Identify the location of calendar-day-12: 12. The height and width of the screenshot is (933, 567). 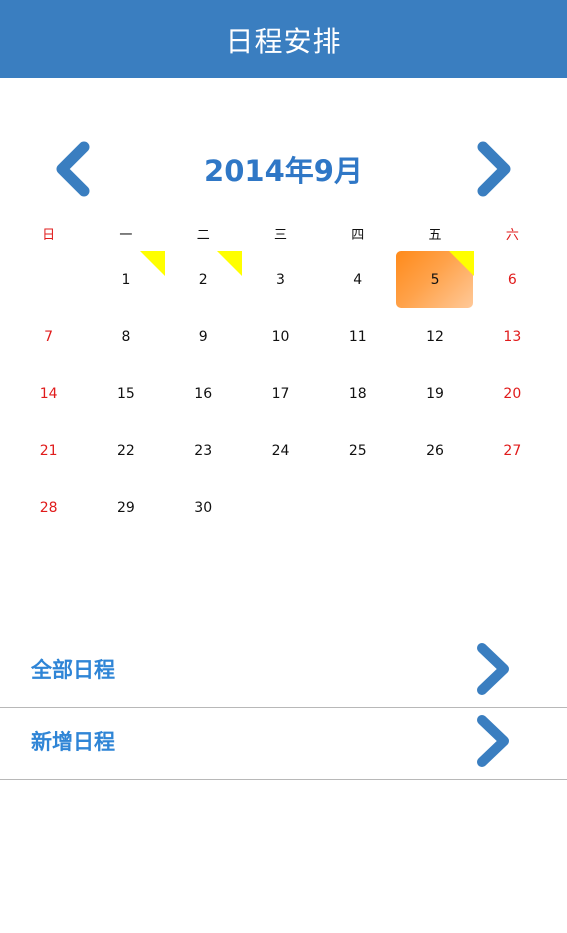
(434, 336).